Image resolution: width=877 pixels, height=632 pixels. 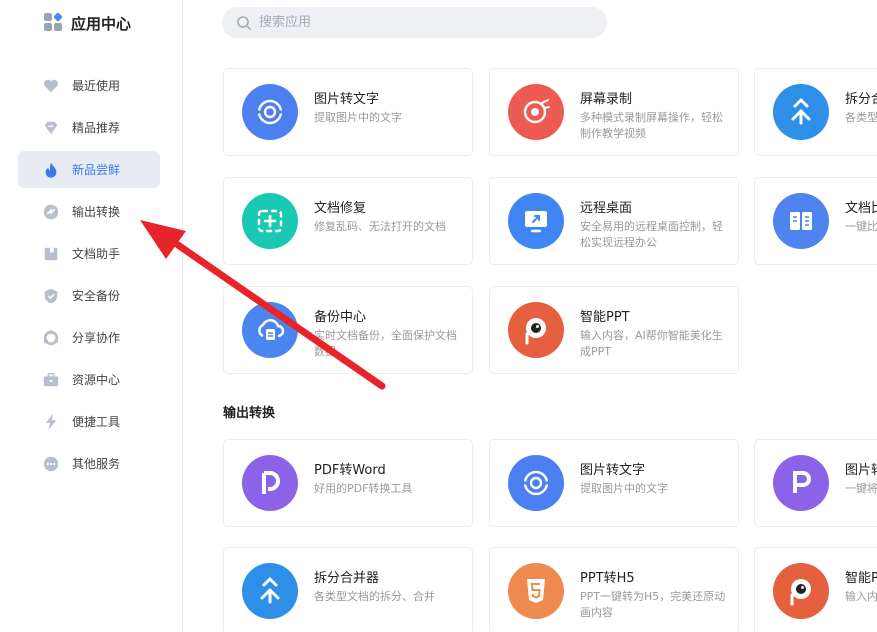 I want to click on app-card-doc-repair: 文档修复 修复乱码、无法打开的文档, so click(x=348, y=221).